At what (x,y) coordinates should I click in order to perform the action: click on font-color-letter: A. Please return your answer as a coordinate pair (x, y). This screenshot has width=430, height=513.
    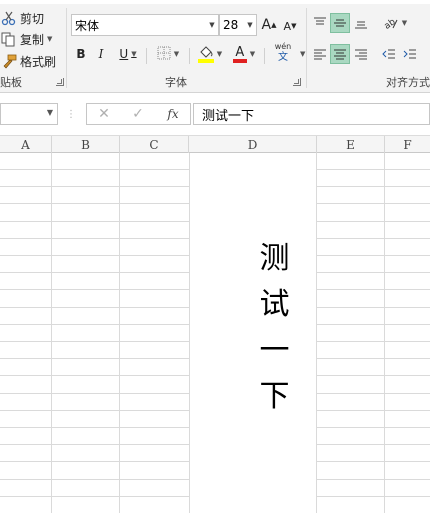
    Looking at the image, I should click on (240, 52).